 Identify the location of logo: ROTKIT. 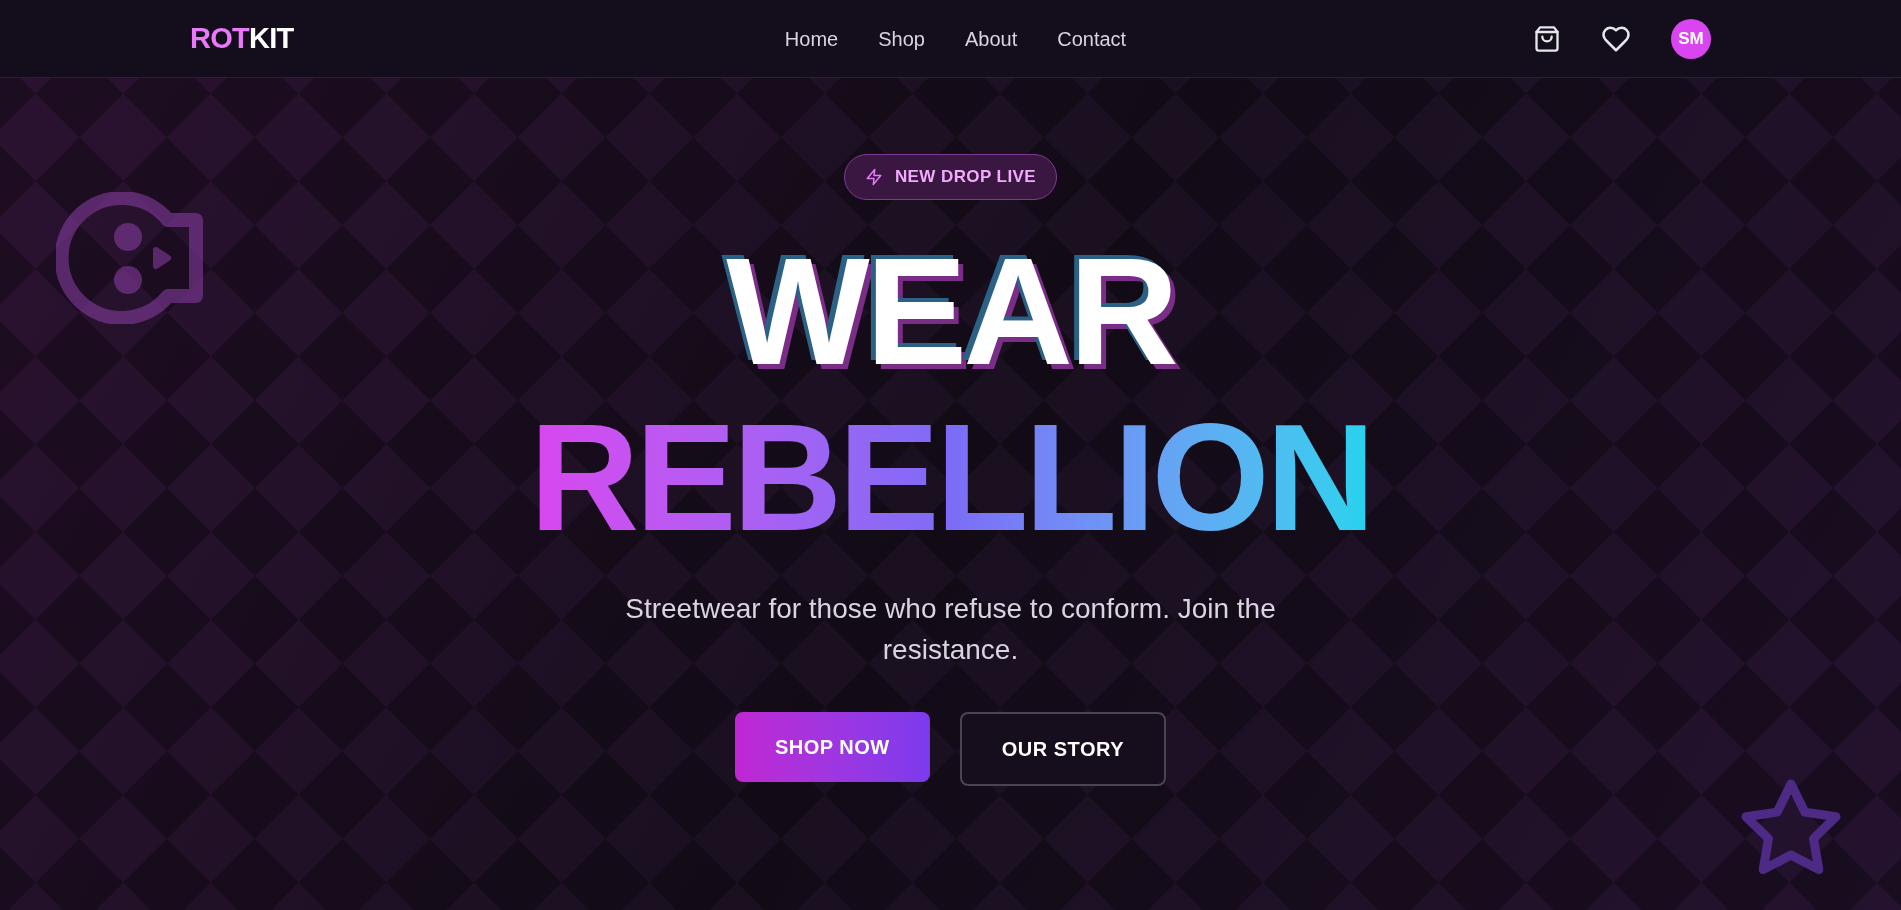
(340, 38).